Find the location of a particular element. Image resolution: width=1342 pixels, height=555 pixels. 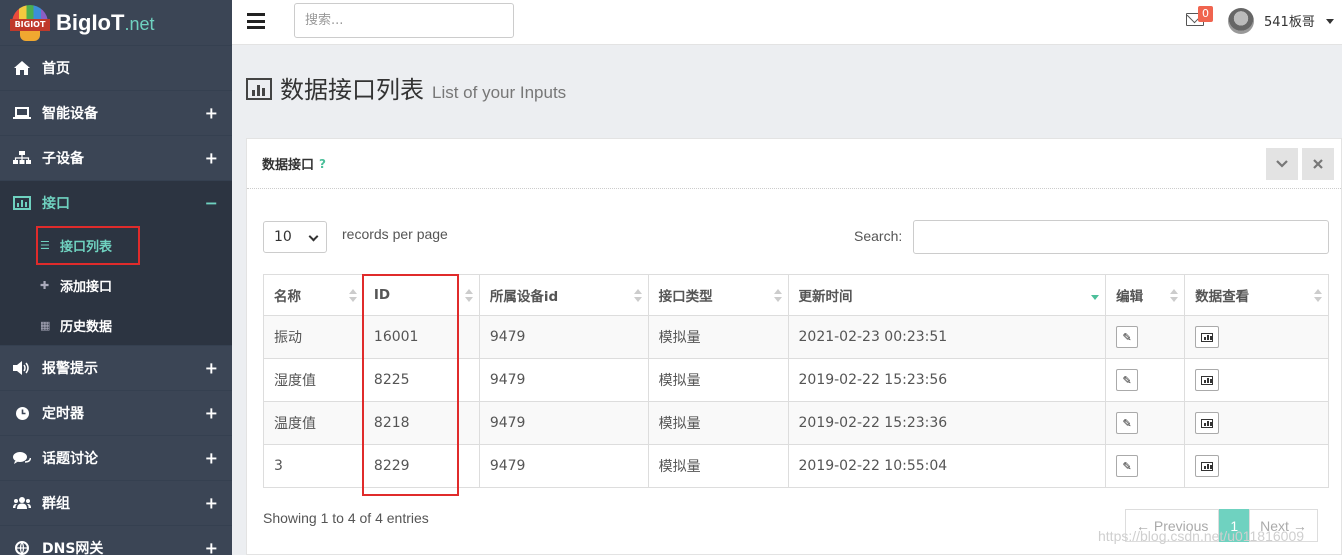

column-header-edit: 编辑 is located at coordinates (1145, 295).